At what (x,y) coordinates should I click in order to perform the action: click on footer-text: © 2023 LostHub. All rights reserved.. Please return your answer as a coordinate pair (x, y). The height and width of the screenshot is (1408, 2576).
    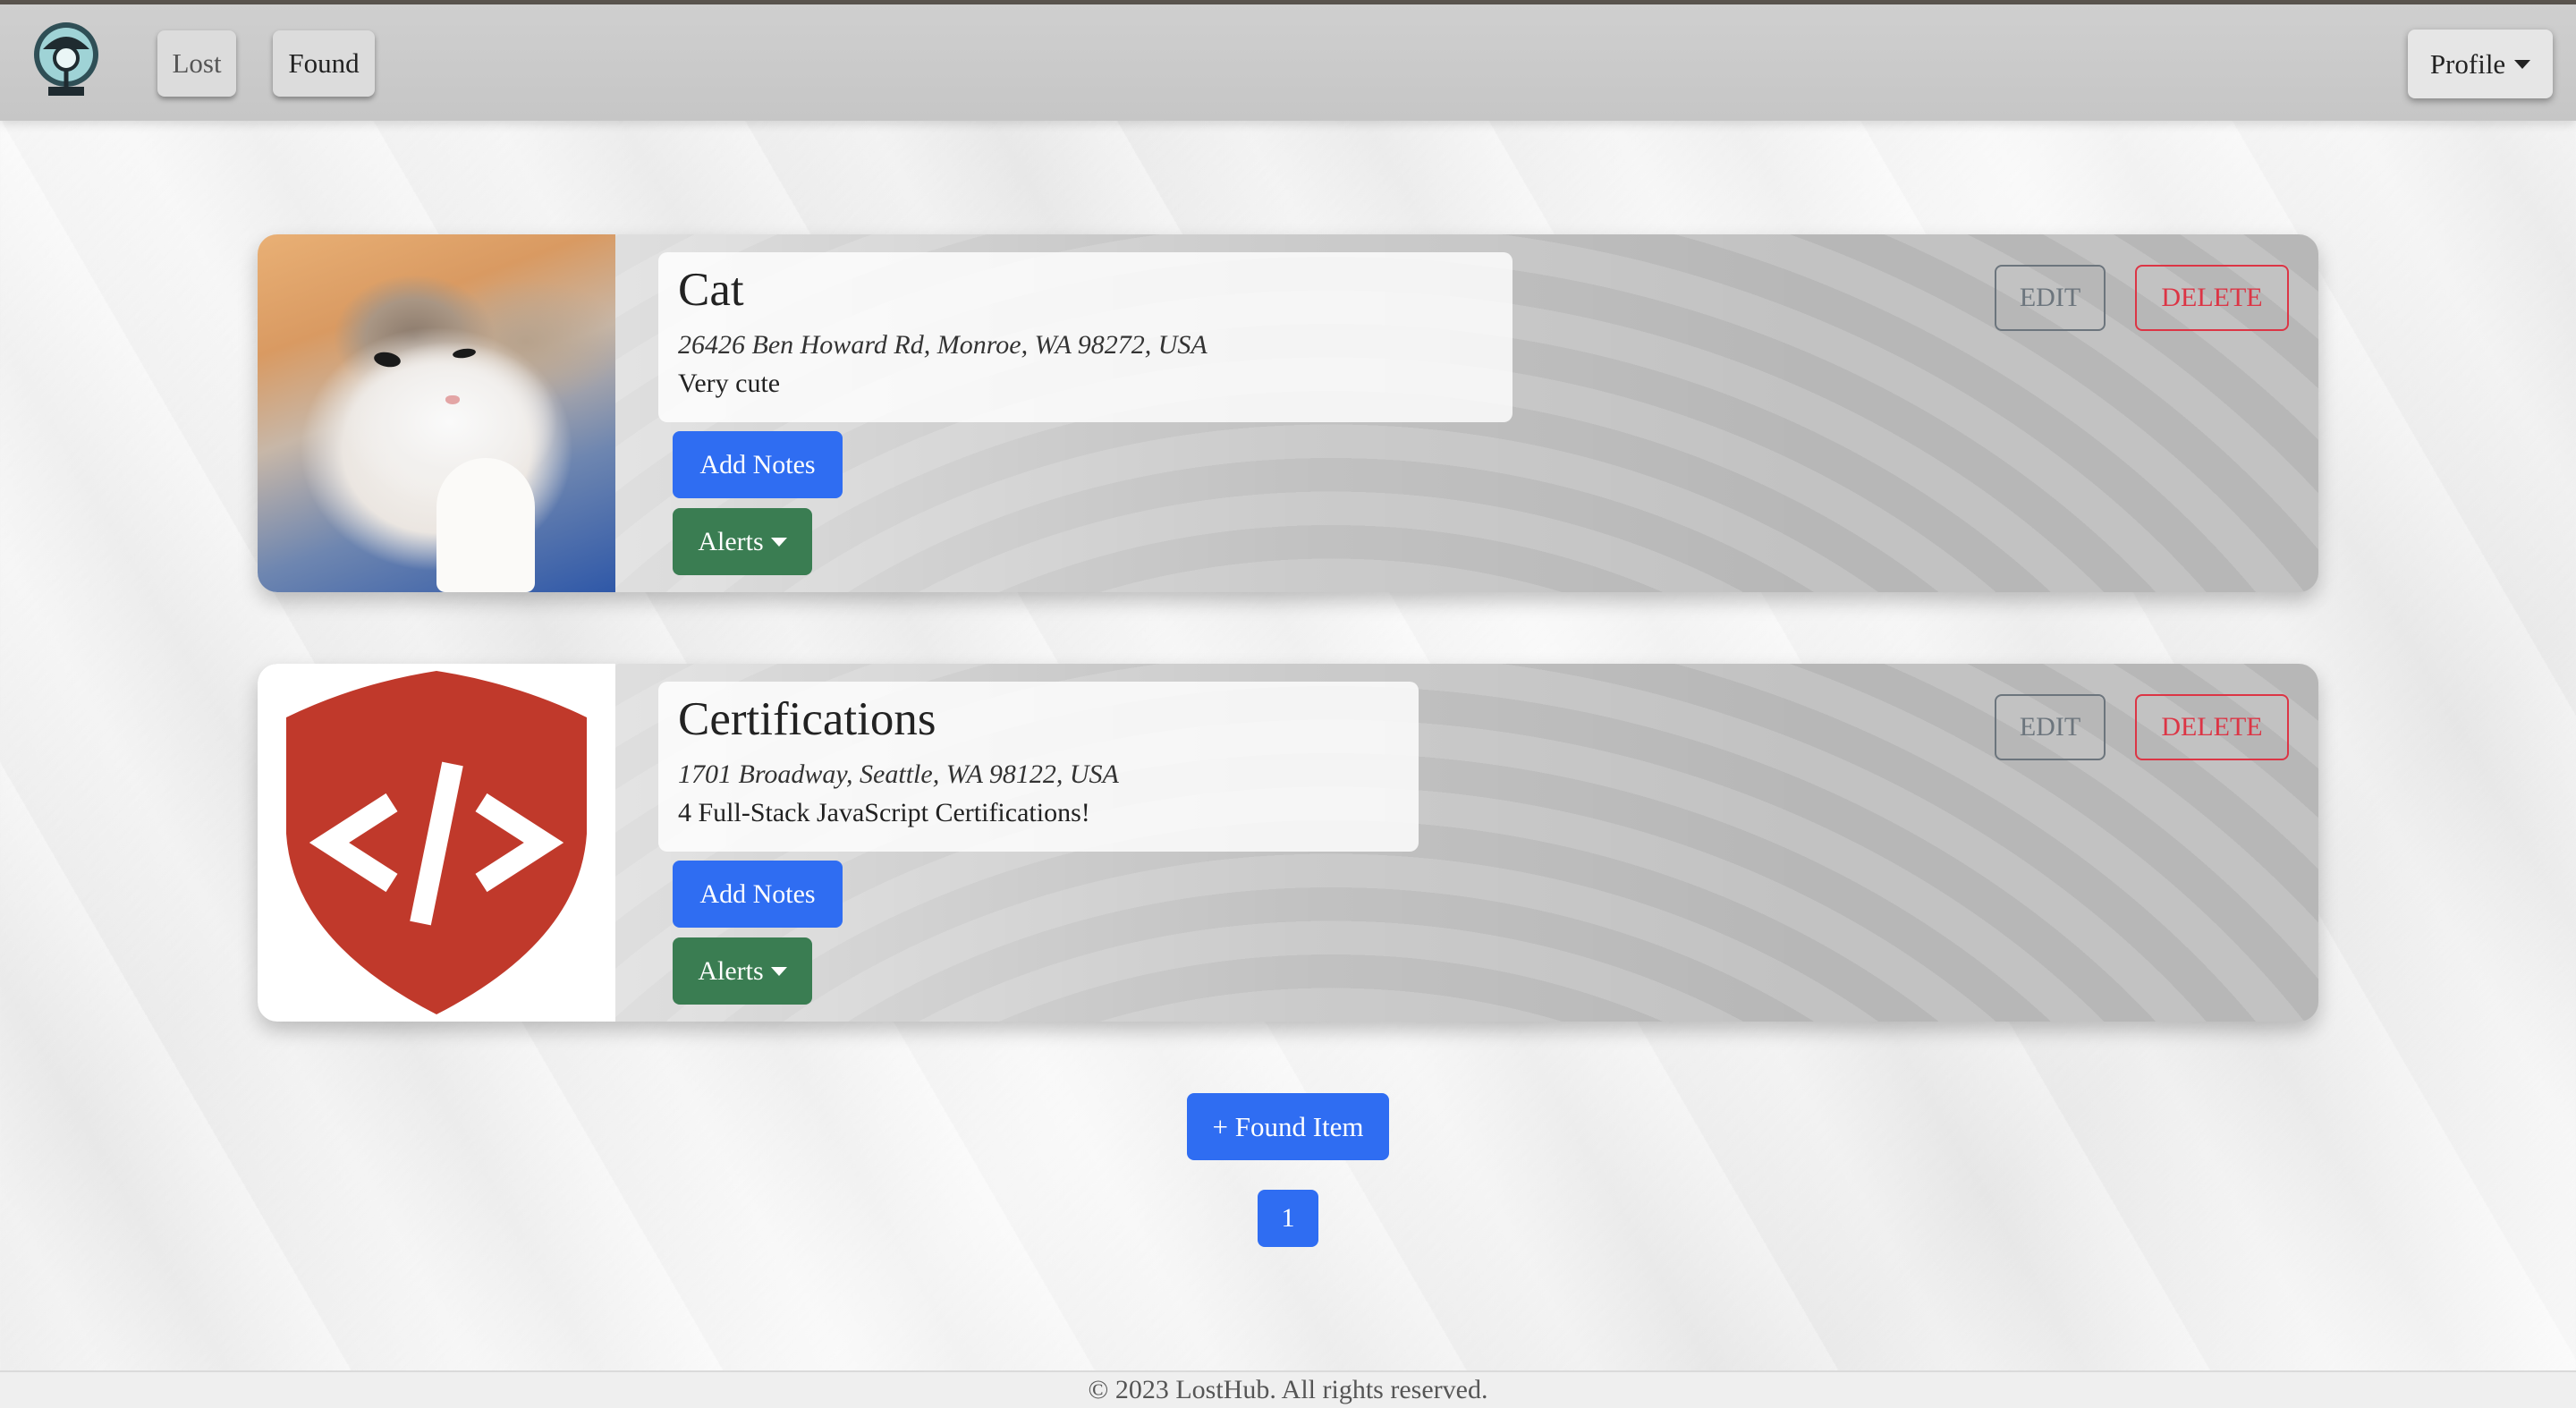
    Looking at the image, I should click on (1288, 1389).